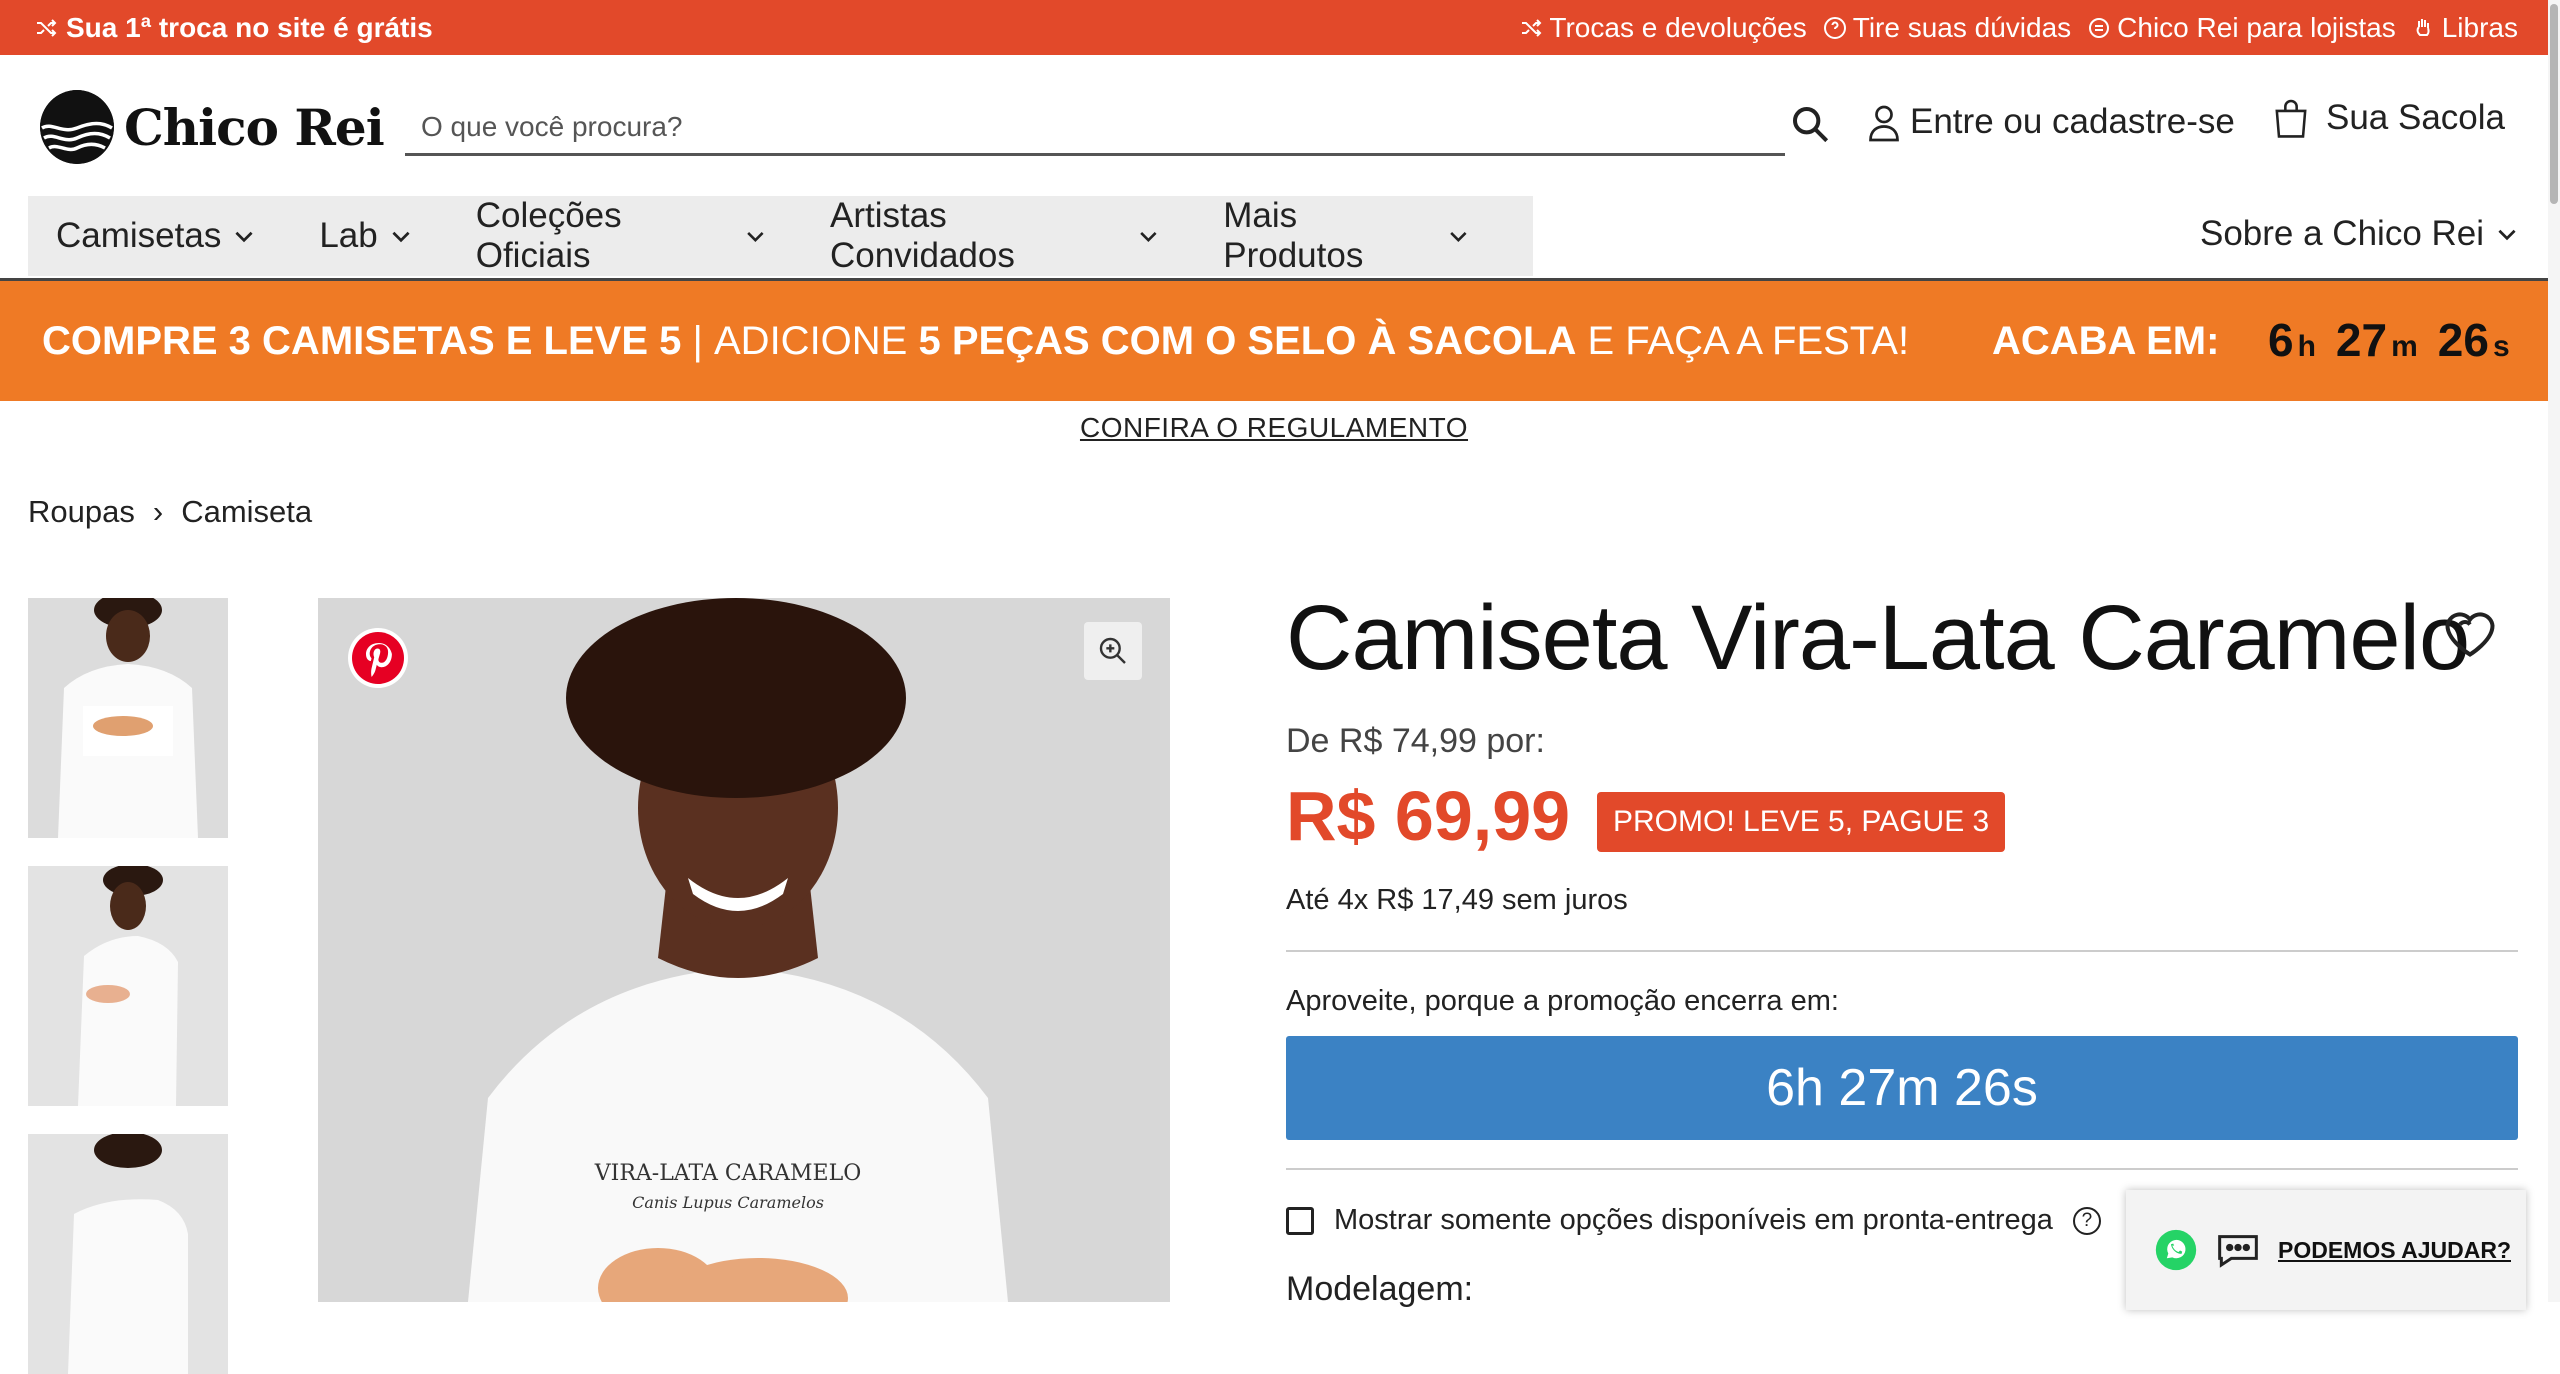 The height and width of the screenshot is (1374, 2560). Describe the element at coordinates (922, 235) in the screenshot. I see `nav-label: Artistas Convidados` at that location.